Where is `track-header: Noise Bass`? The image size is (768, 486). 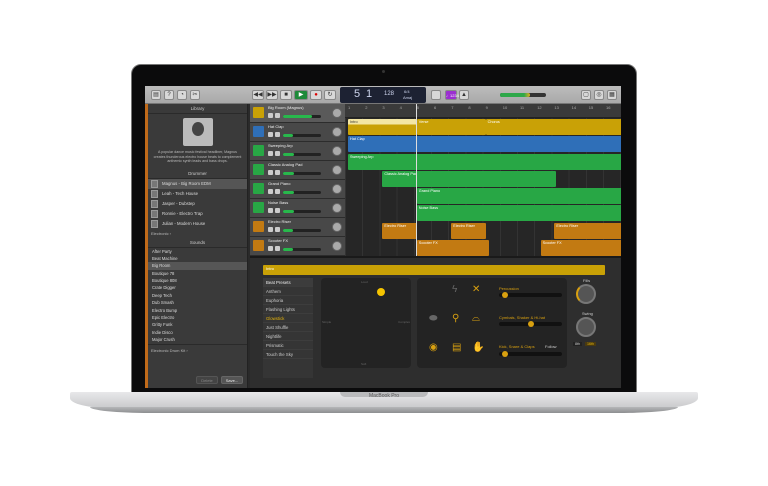 track-header: Noise Bass is located at coordinates (297, 208).